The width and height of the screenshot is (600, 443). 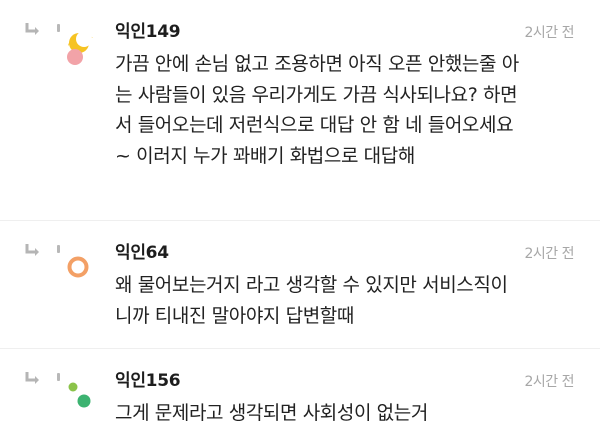 What do you see at coordinates (314, 125) in the screenshot?
I see `comment-text-line: 서 들어오는데 저런식으로 대답 안 함 네 들어오세요` at bounding box center [314, 125].